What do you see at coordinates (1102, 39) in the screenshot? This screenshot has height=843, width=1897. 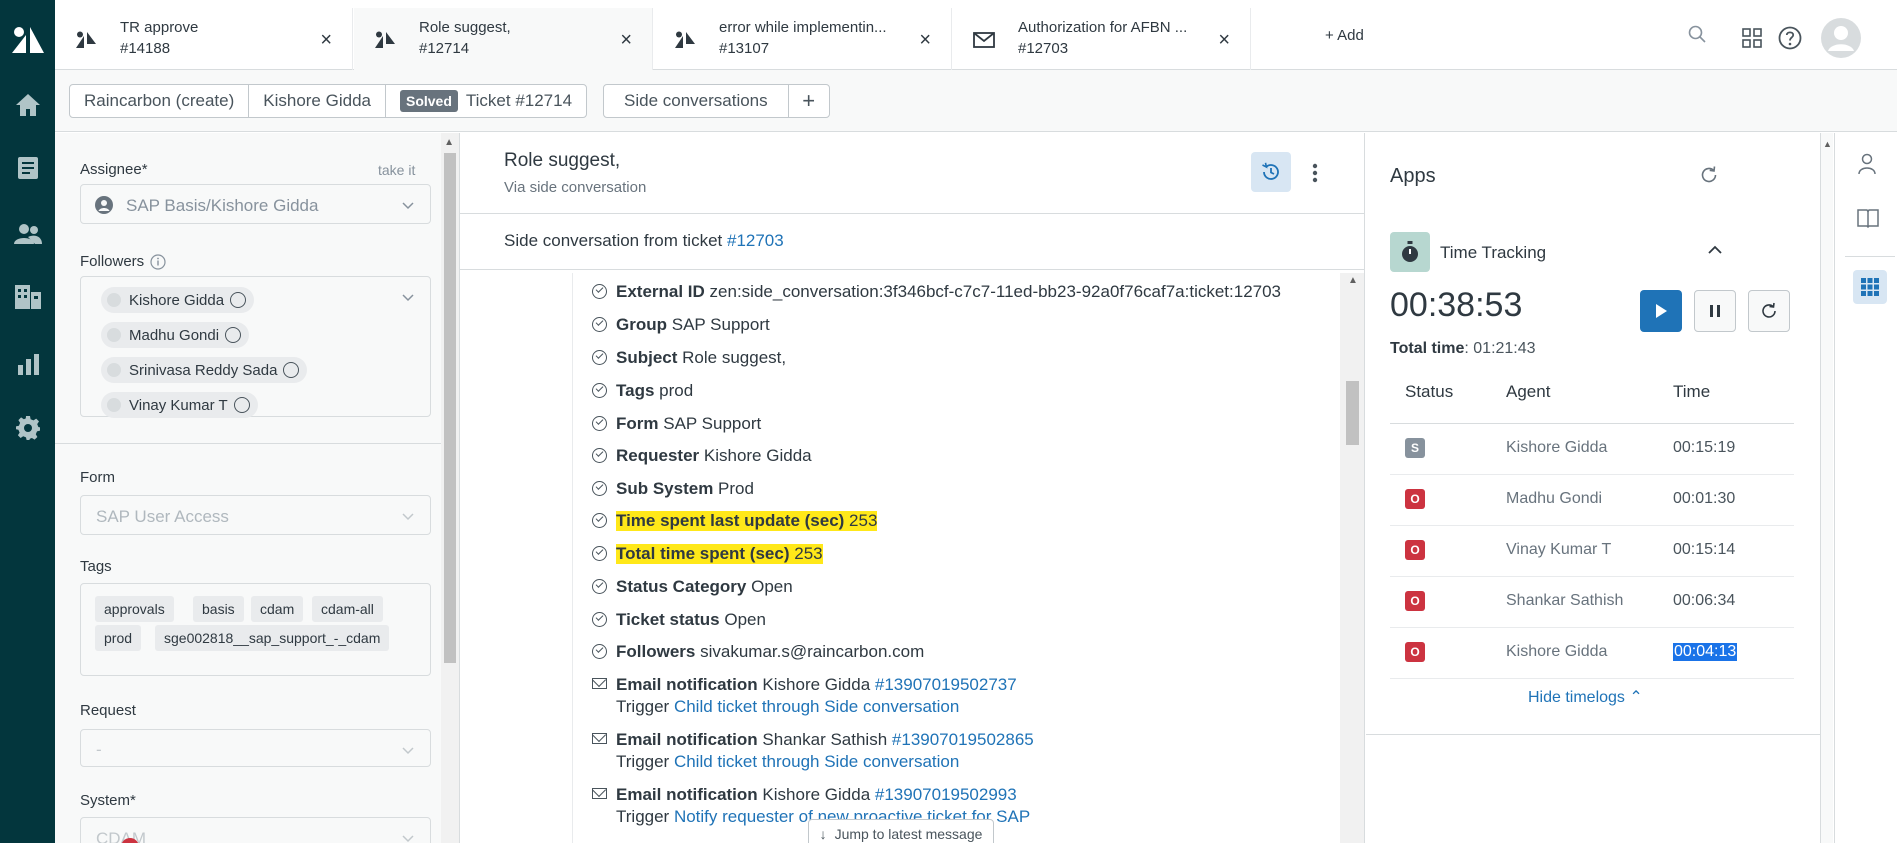 I see `ticket-tab: Authorization for AFBN ... #12703 ×` at bounding box center [1102, 39].